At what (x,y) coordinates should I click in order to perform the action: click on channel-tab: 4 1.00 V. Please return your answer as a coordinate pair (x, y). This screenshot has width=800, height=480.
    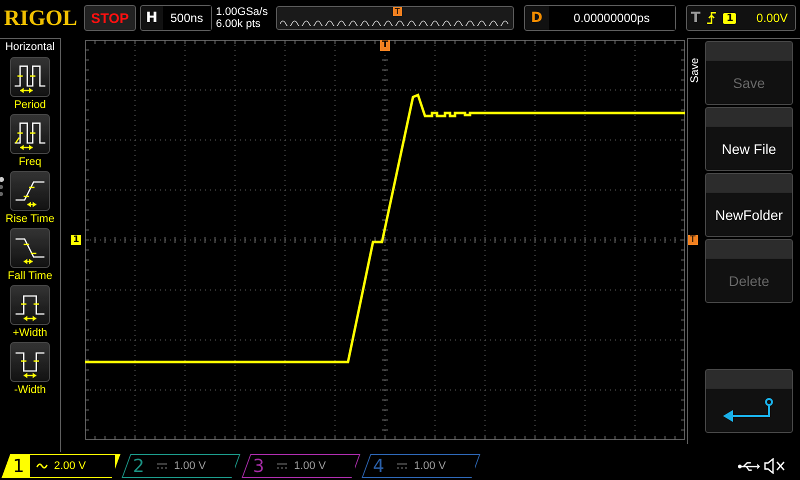
    Looking at the image, I should click on (421, 466).